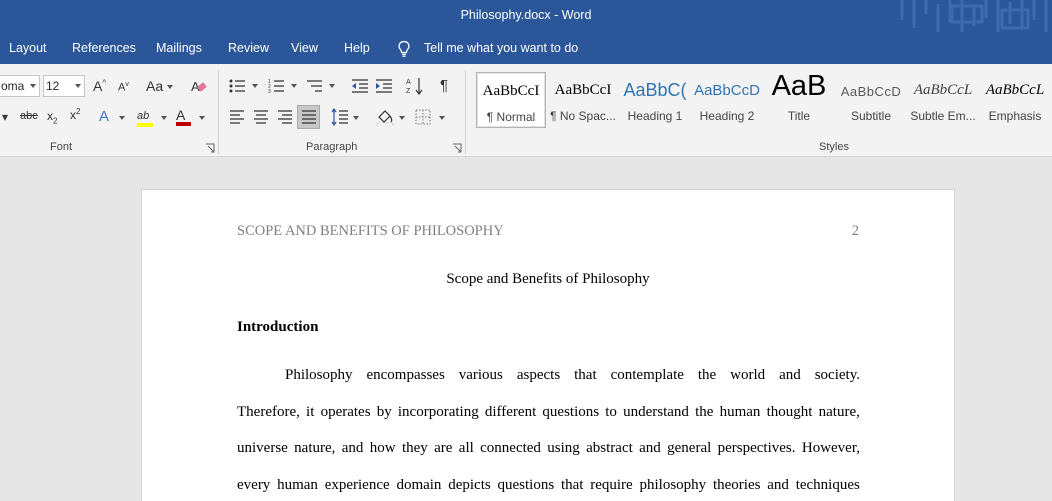  Describe the element at coordinates (650, 448) in the screenshot. I see `body-word: and` at that location.